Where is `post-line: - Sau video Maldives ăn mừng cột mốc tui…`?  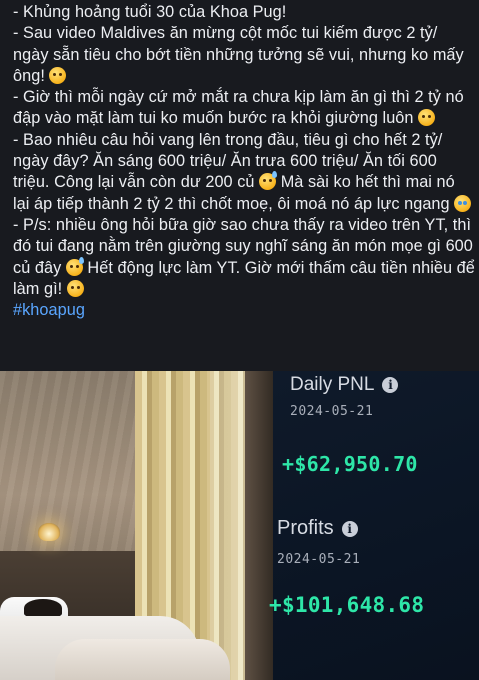 post-line: - Sau video Maldives ăn mừng cột mốc tui… is located at coordinates (238, 54).